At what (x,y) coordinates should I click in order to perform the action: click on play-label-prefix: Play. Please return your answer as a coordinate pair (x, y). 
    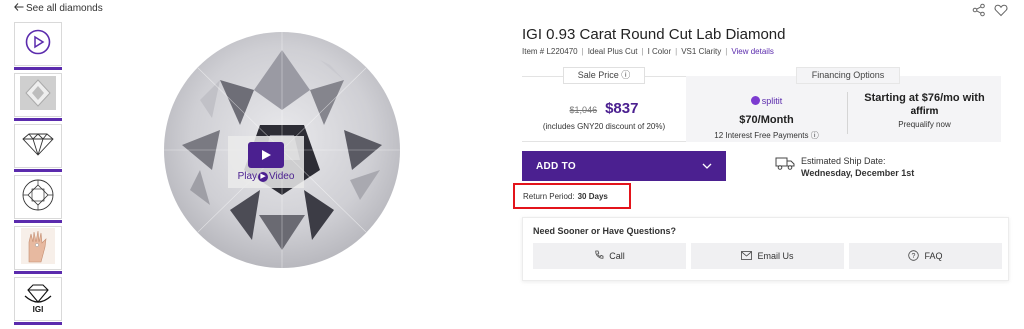
    Looking at the image, I should click on (247, 176).